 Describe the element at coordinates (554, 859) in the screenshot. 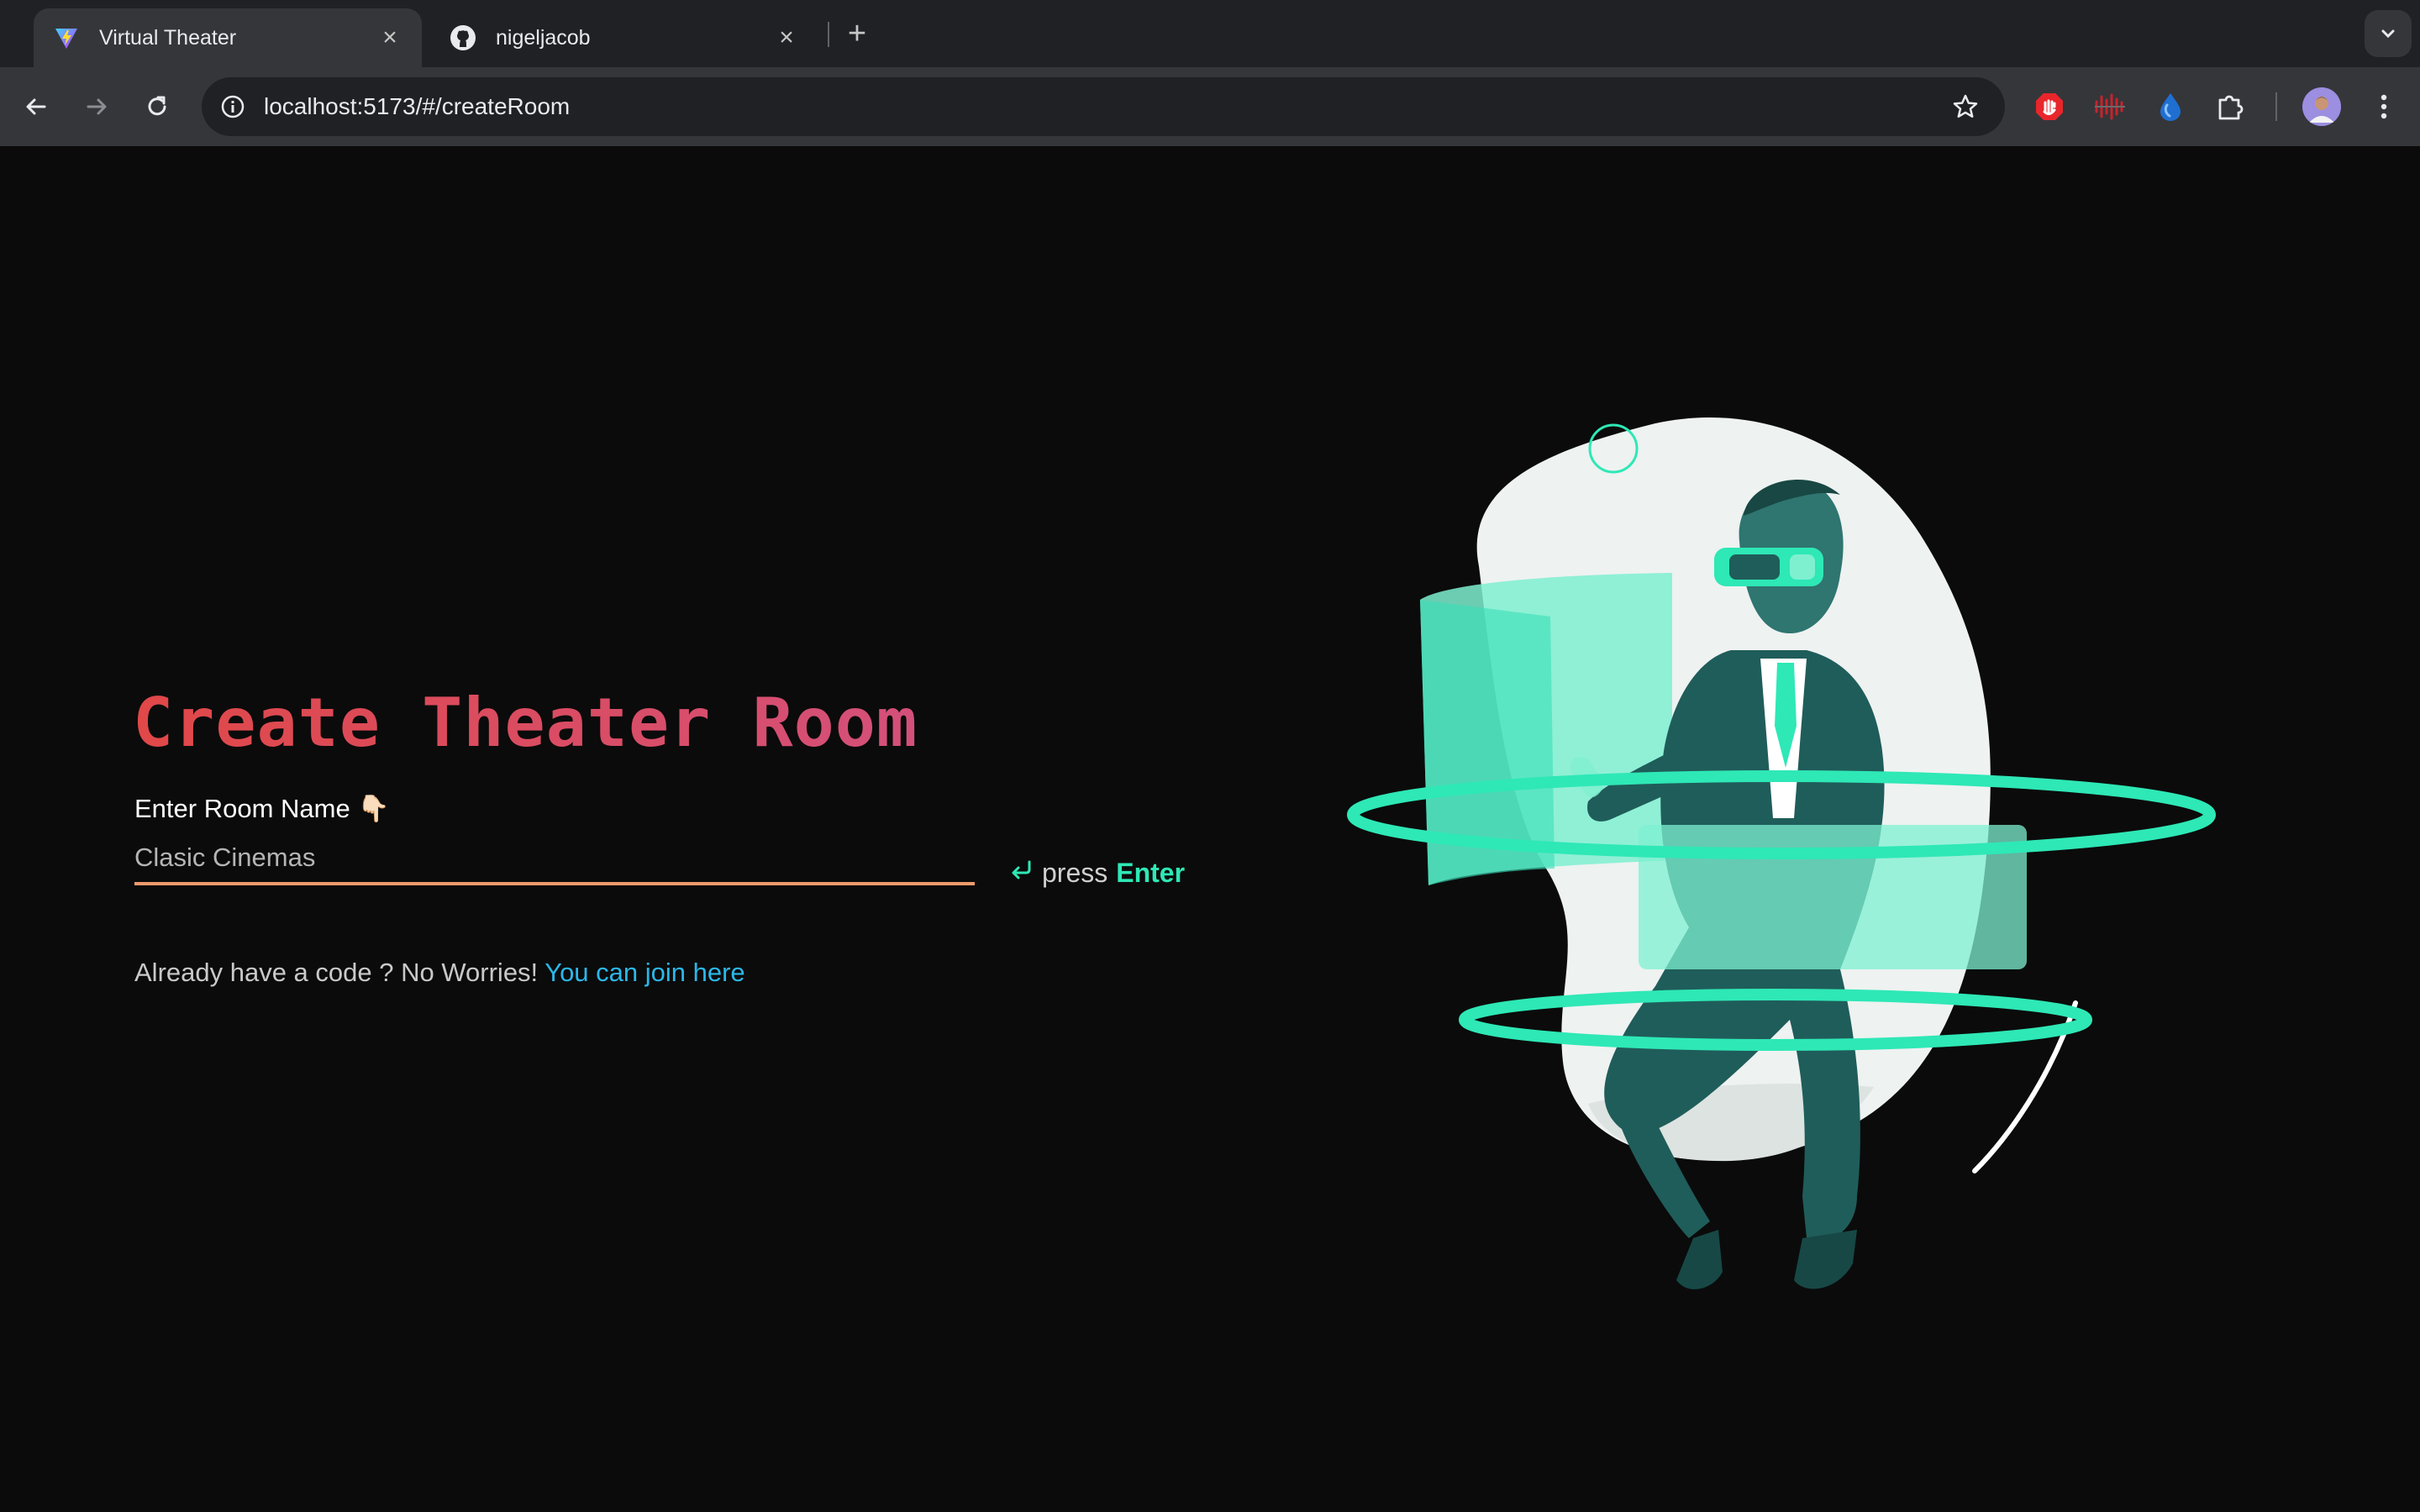

I see `room-name-input` at that location.